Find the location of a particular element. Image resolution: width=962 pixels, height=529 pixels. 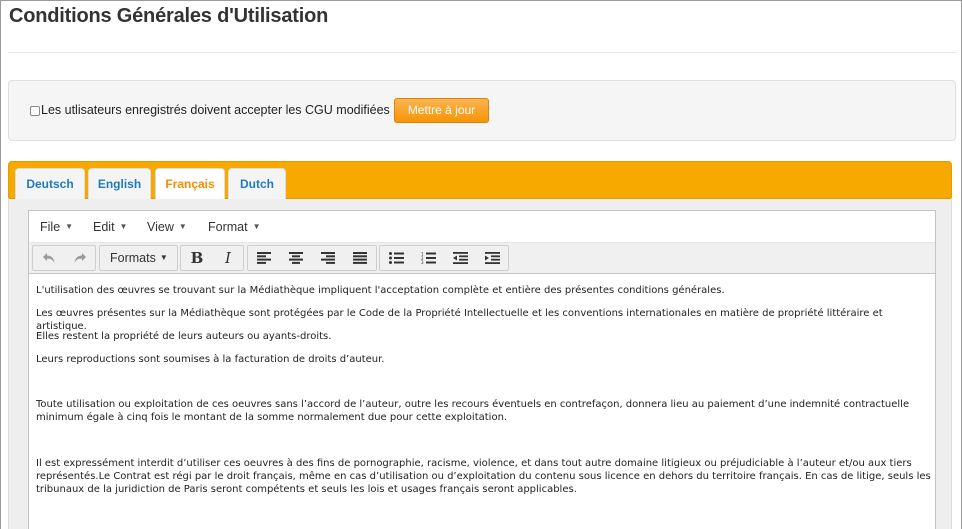

bullet-list-icon is located at coordinates (396, 258).